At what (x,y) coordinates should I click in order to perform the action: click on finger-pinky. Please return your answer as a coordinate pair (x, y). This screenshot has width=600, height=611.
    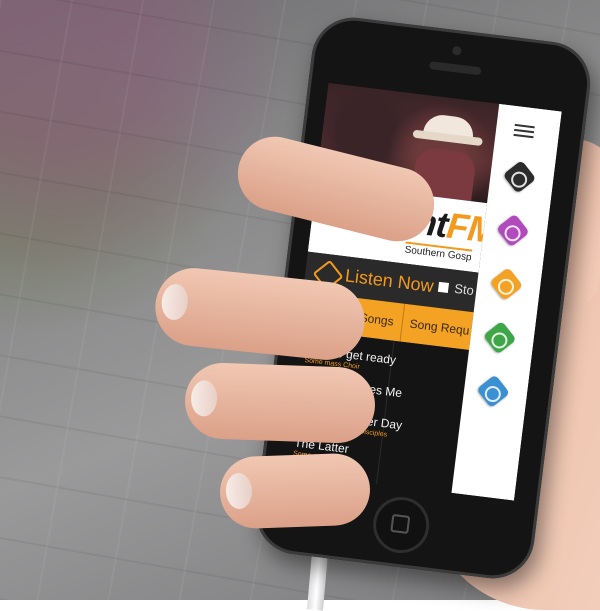
    Looking at the image, I should click on (295, 491).